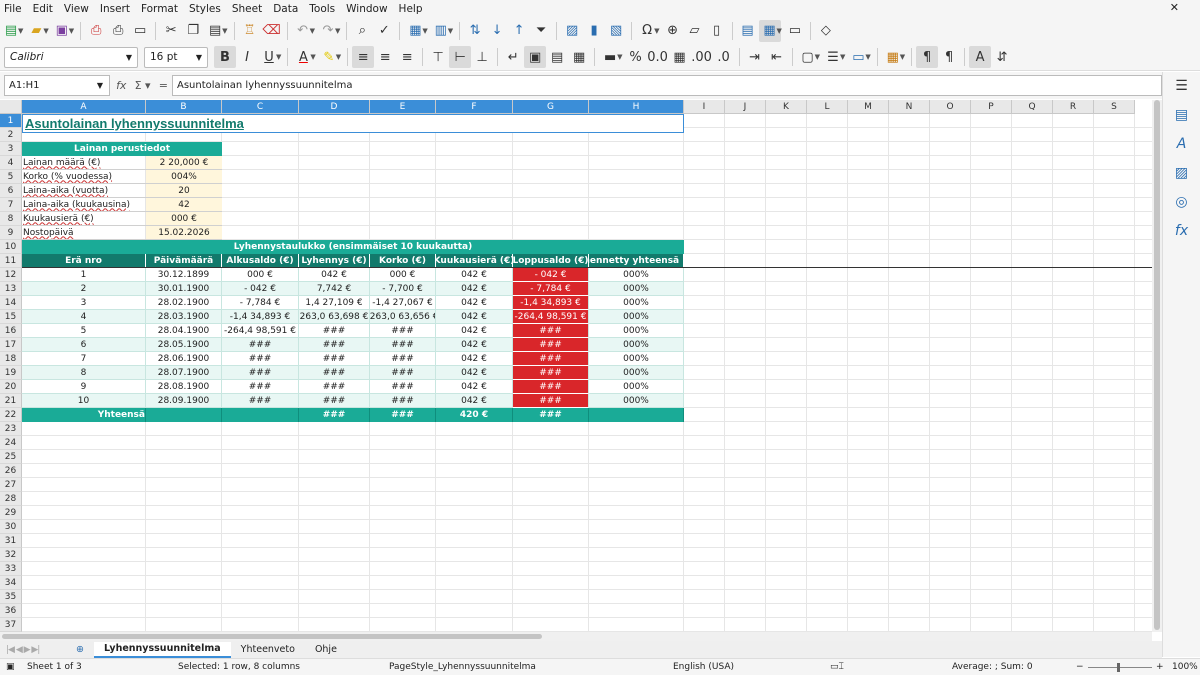 This screenshot has width=1200, height=675. Describe the element at coordinates (334, 107) in the screenshot. I see `column-header-d: D` at that location.